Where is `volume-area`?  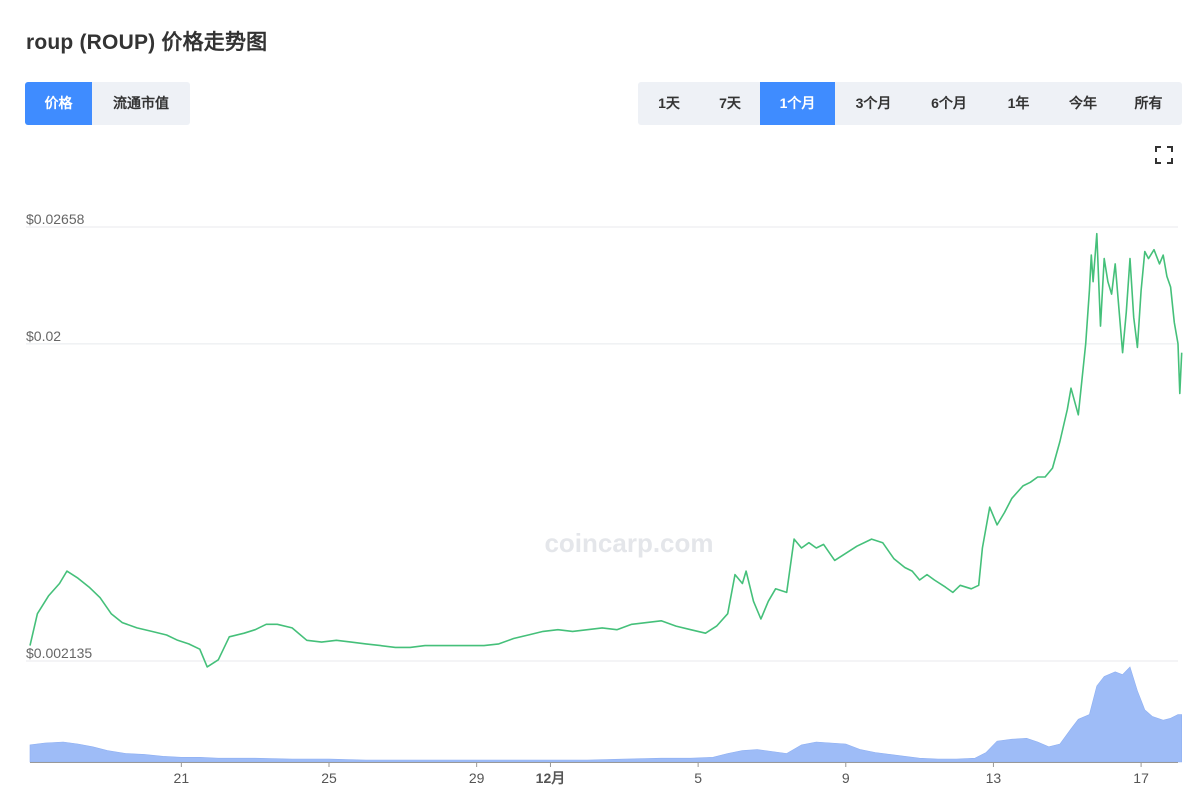
volume-area is located at coordinates (606, 714).